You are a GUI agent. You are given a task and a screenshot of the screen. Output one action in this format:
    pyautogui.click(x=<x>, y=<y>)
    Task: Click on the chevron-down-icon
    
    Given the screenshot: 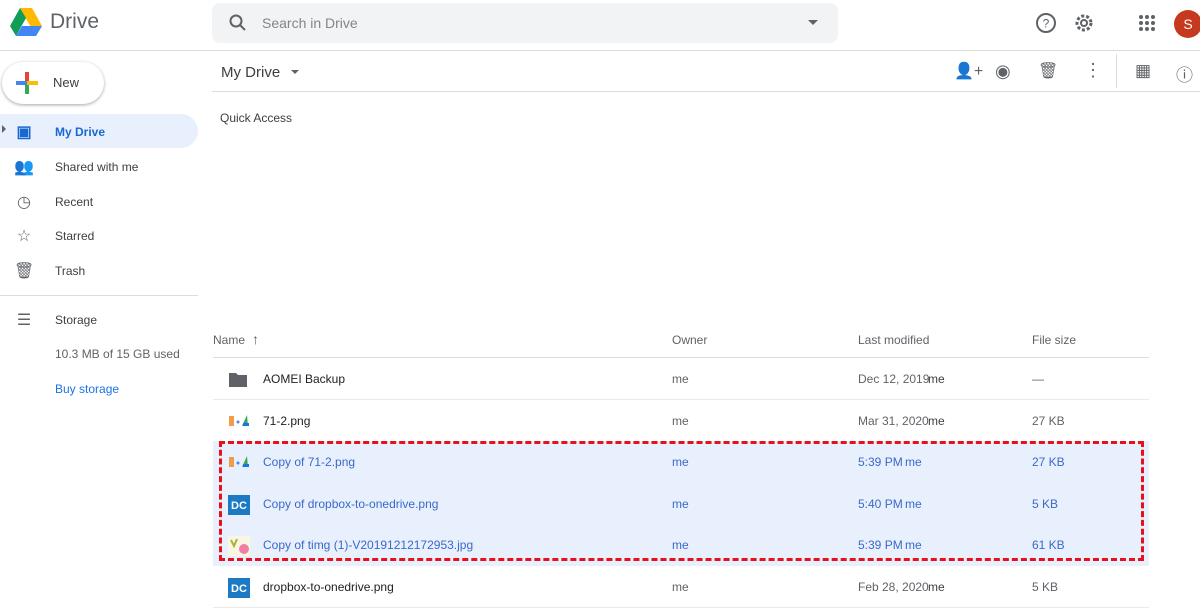 What is the action you would take?
    pyautogui.click(x=295, y=74)
    